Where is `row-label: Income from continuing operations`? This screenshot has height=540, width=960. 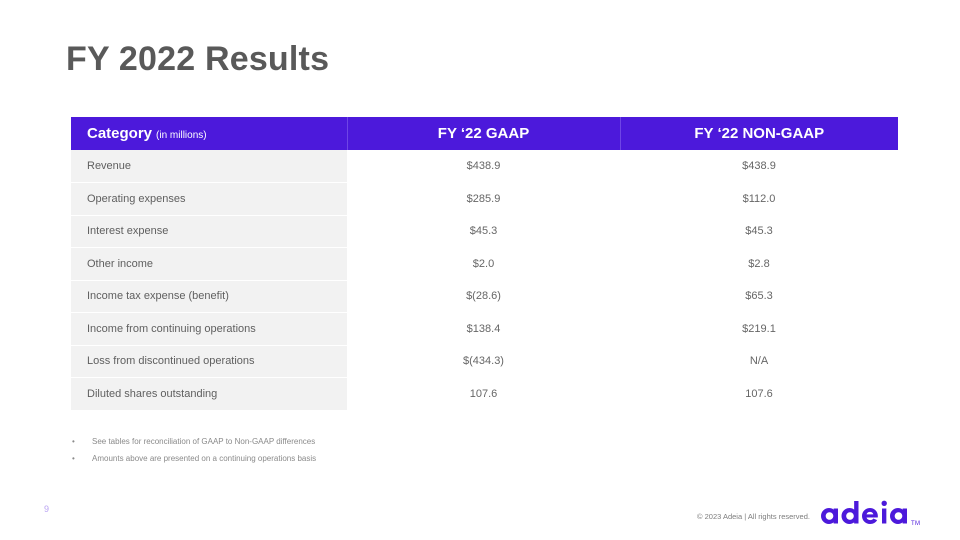 row-label: Income from continuing operations is located at coordinates (209, 329).